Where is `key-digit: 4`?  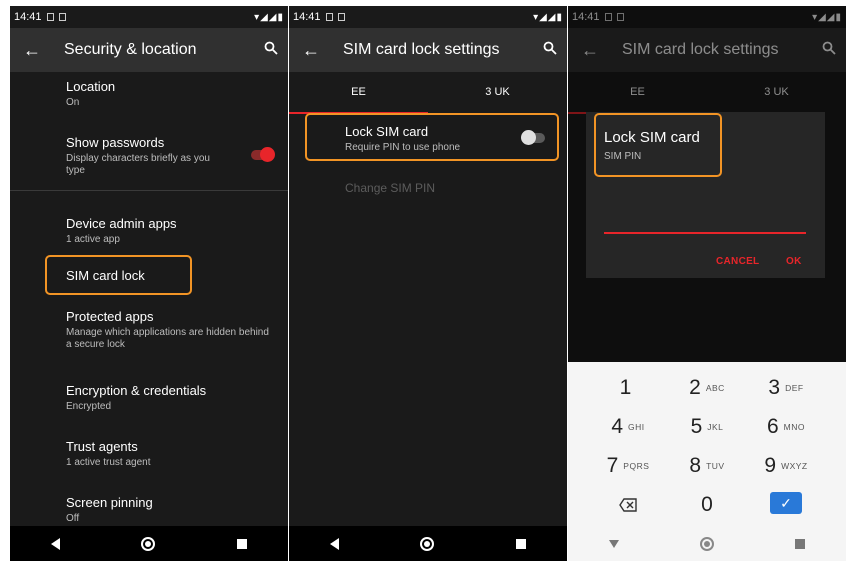
key-digit: 4 is located at coordinates (617, 426).